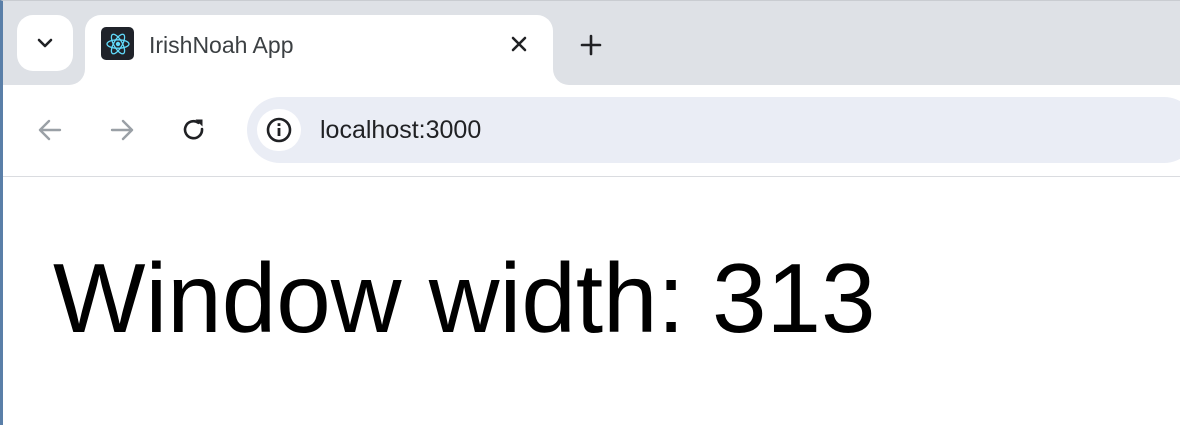  I want to click on tab-title: IrishNoah App, so click(221, 45).